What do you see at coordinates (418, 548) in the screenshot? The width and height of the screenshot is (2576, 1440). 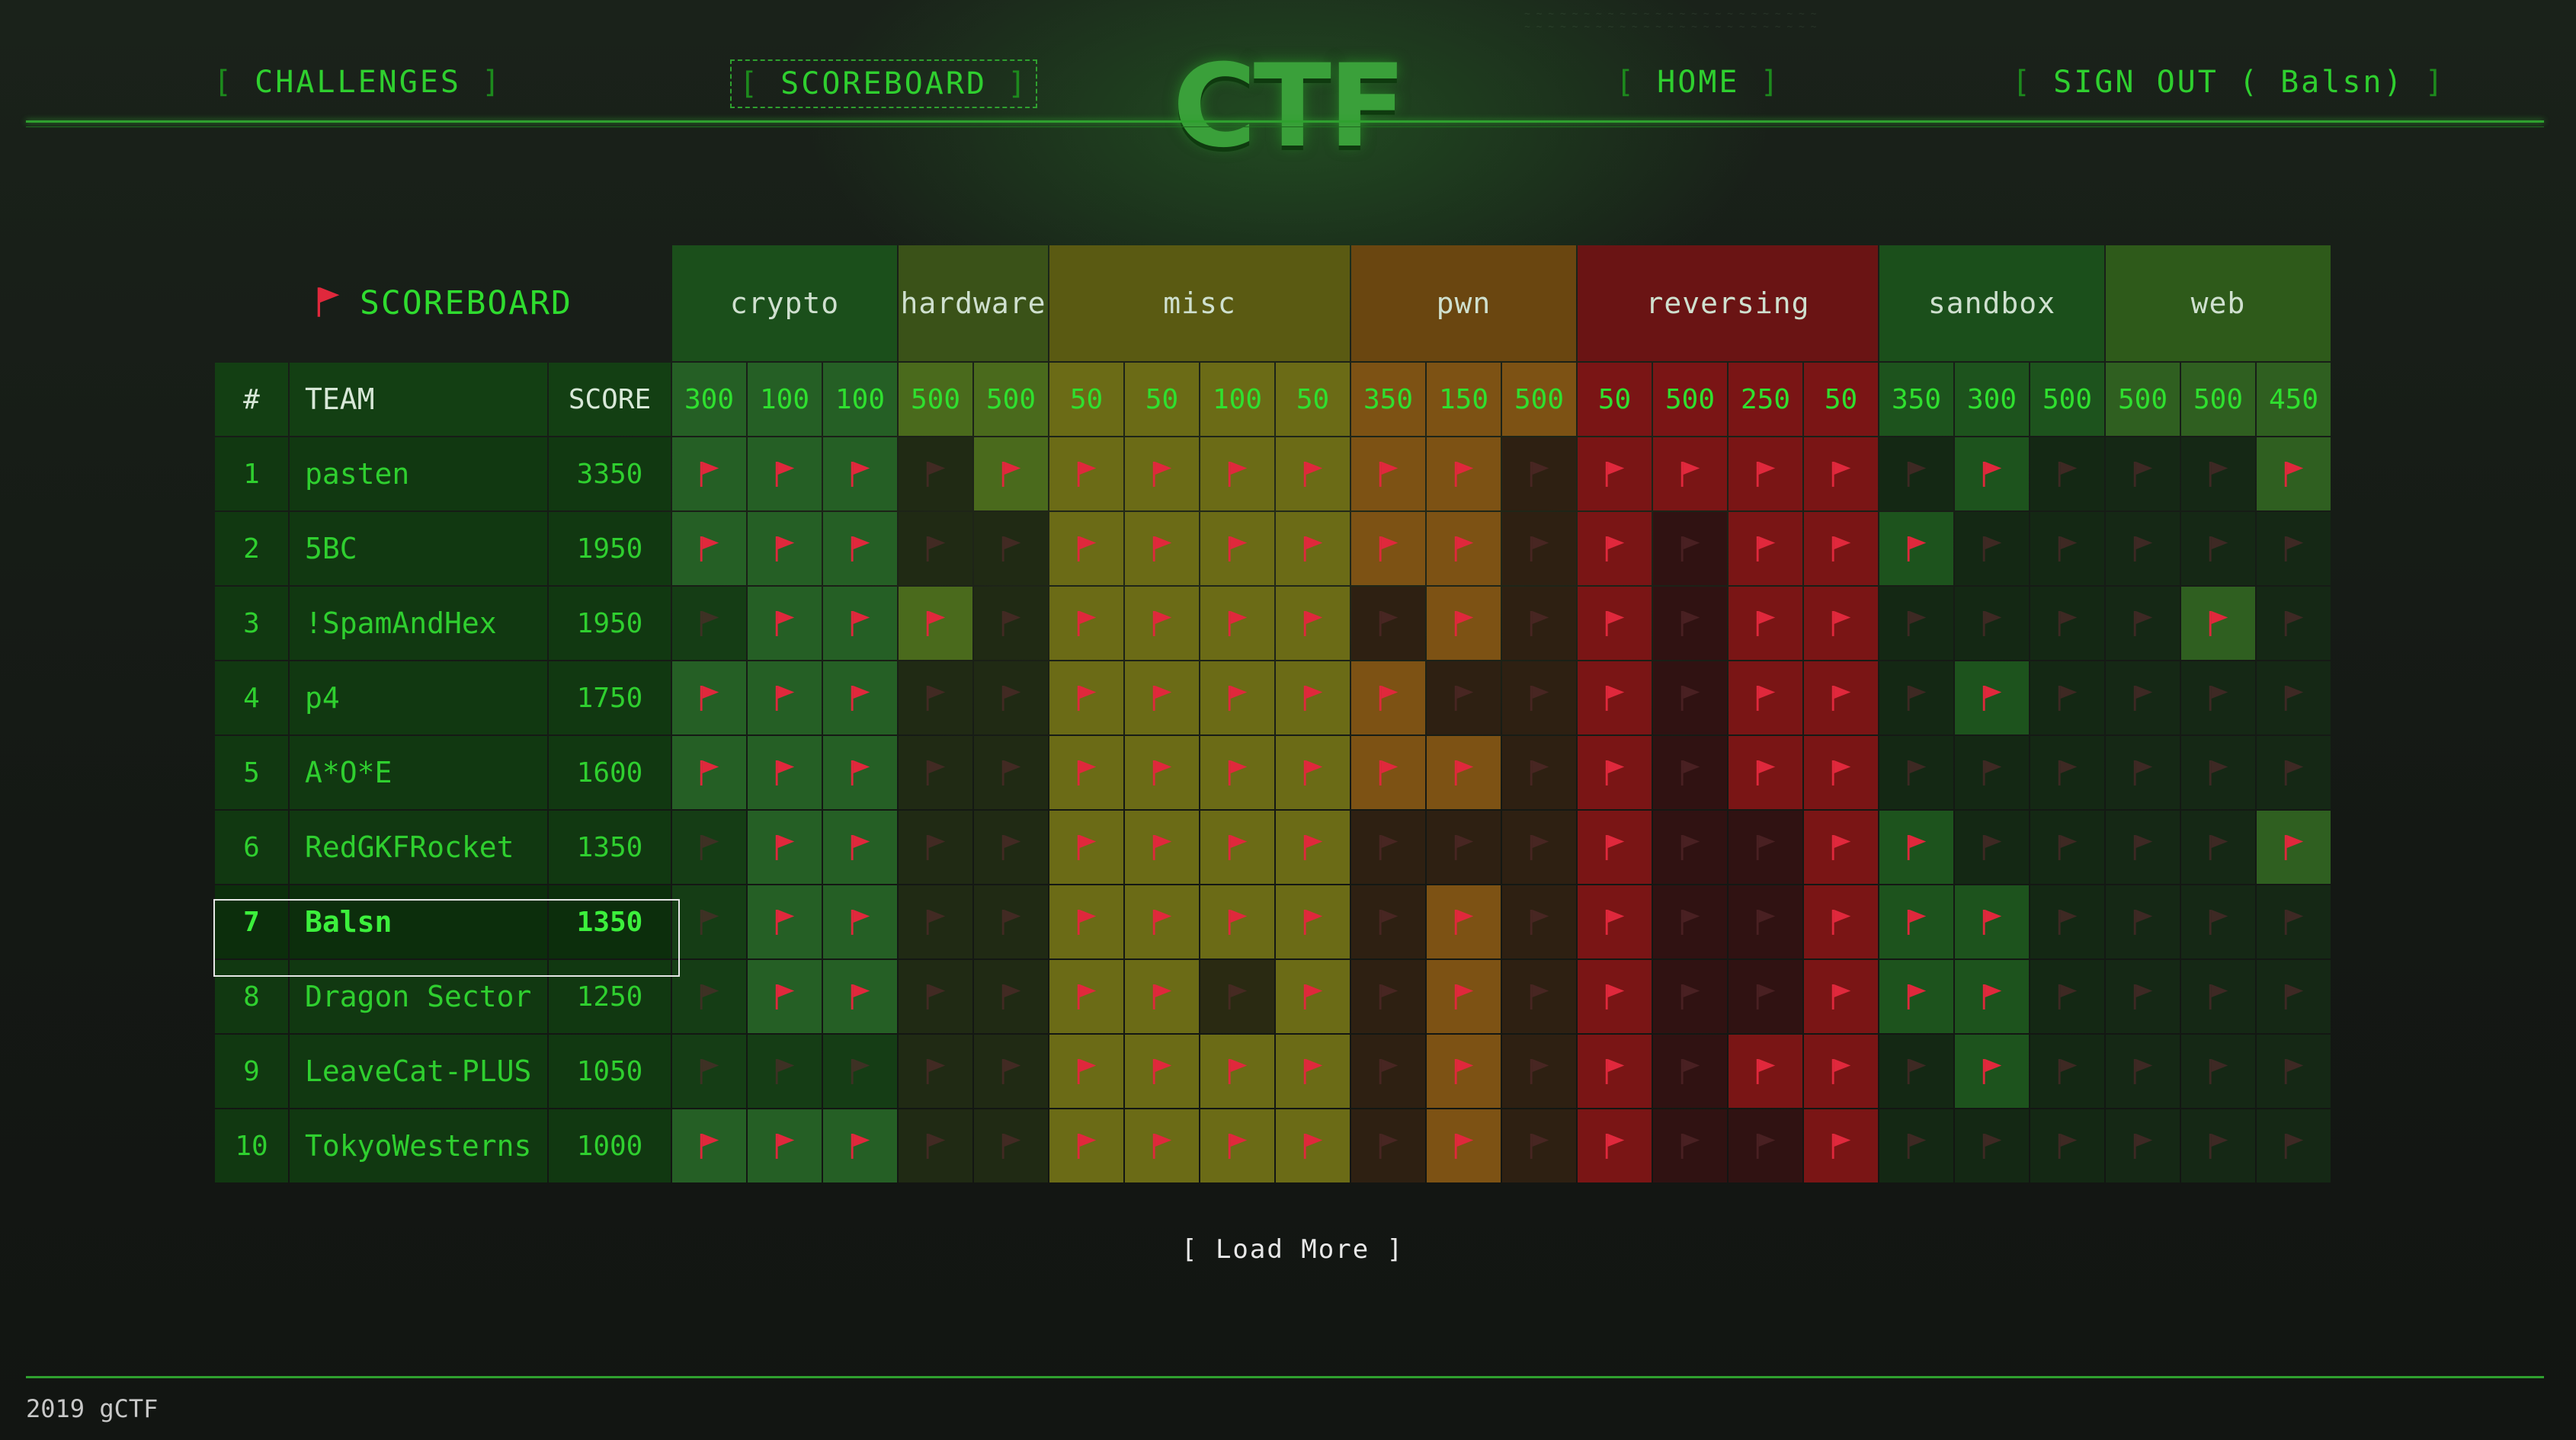 I see `team-name: 5BC` at bounding box center [418, 548].